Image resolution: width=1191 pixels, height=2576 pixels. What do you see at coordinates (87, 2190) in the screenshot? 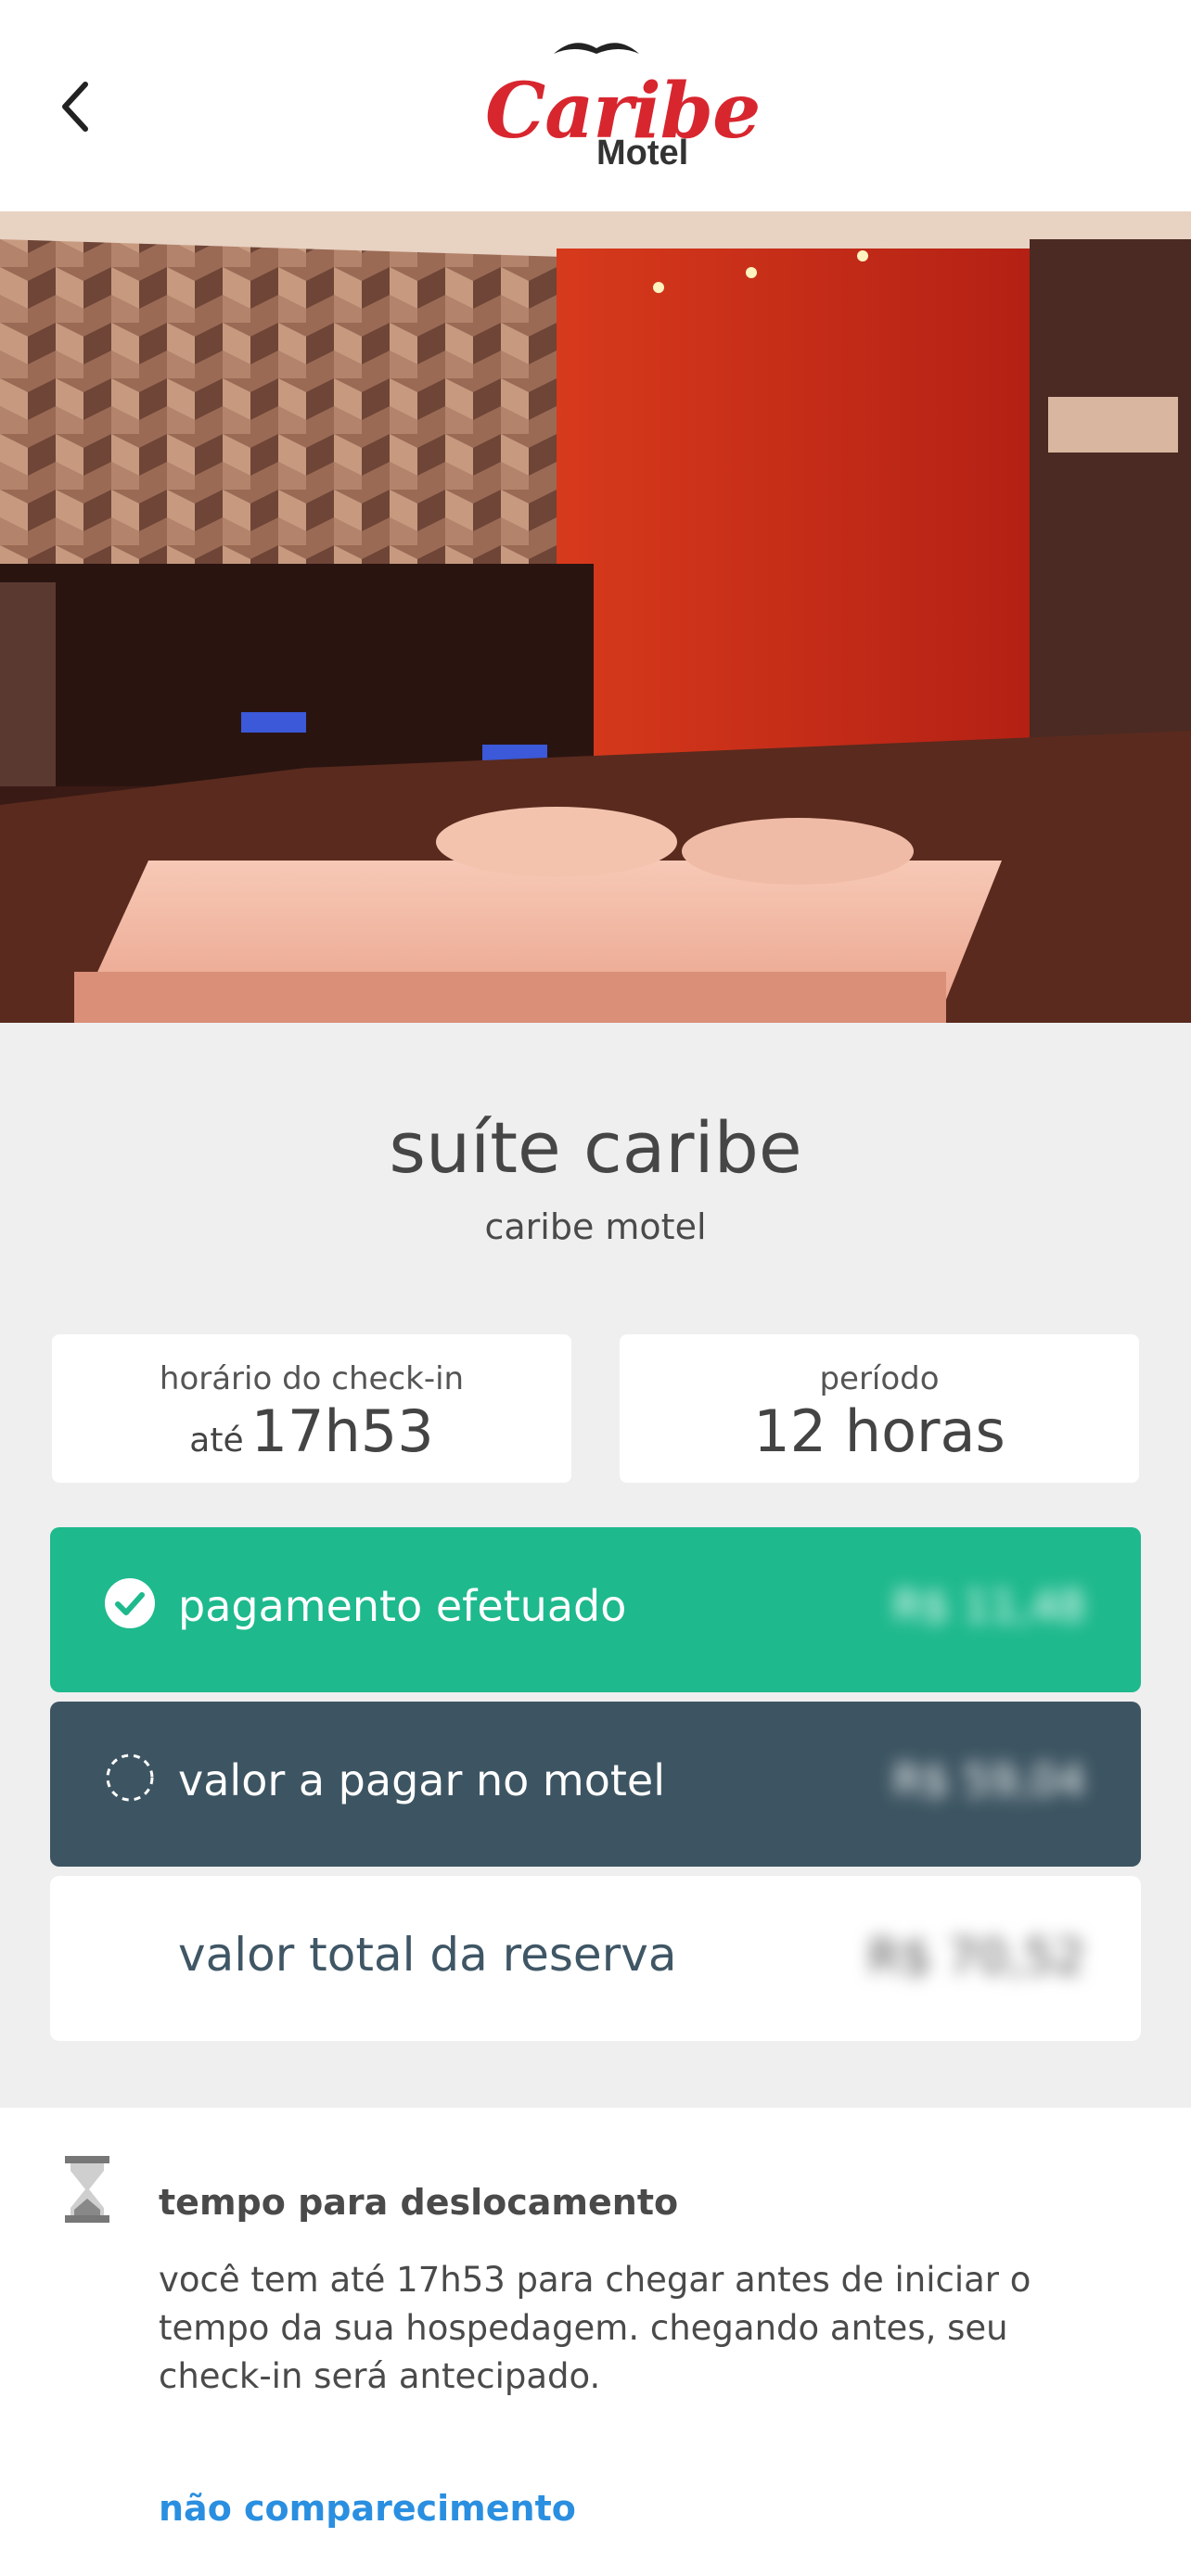
I see `hourglass-icon` at bounding box center [87, 2190].